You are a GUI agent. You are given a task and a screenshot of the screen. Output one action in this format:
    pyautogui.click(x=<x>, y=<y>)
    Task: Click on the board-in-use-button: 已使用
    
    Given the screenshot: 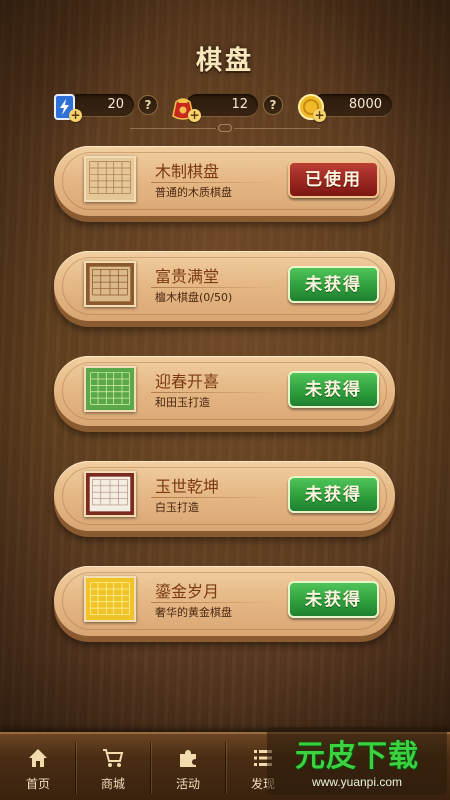 What is the action you would take?
    pyautogui.click(x=333, y=179)
    